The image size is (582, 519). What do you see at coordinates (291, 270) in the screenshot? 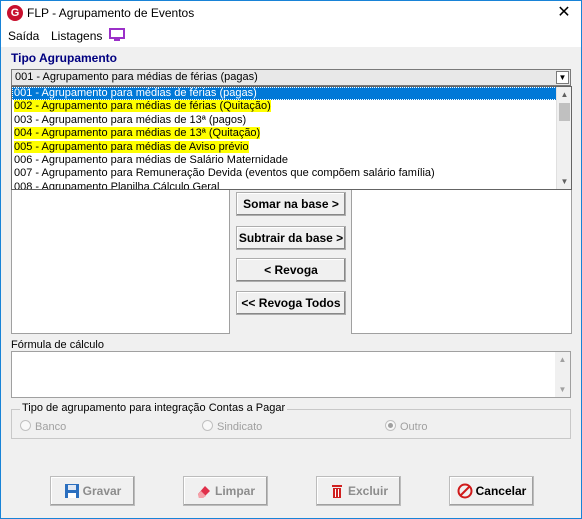
I see `revoga-button: < Revoga` at bounding box center [291, 270].